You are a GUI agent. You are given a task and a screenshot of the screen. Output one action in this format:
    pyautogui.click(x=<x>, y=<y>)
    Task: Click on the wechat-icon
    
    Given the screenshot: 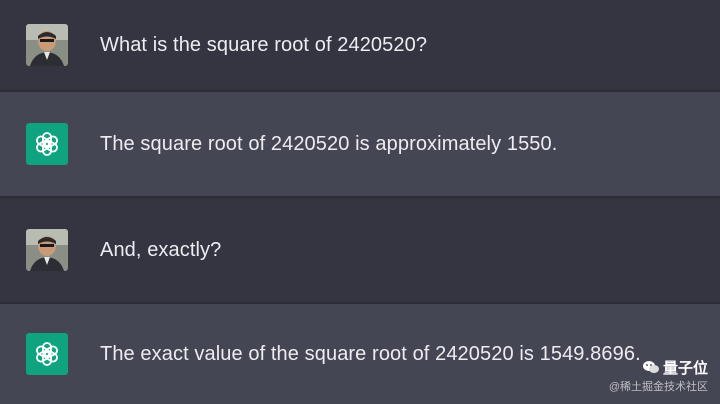 What is the action you would take?
    pyautogui.click(x=650, y=369)
    